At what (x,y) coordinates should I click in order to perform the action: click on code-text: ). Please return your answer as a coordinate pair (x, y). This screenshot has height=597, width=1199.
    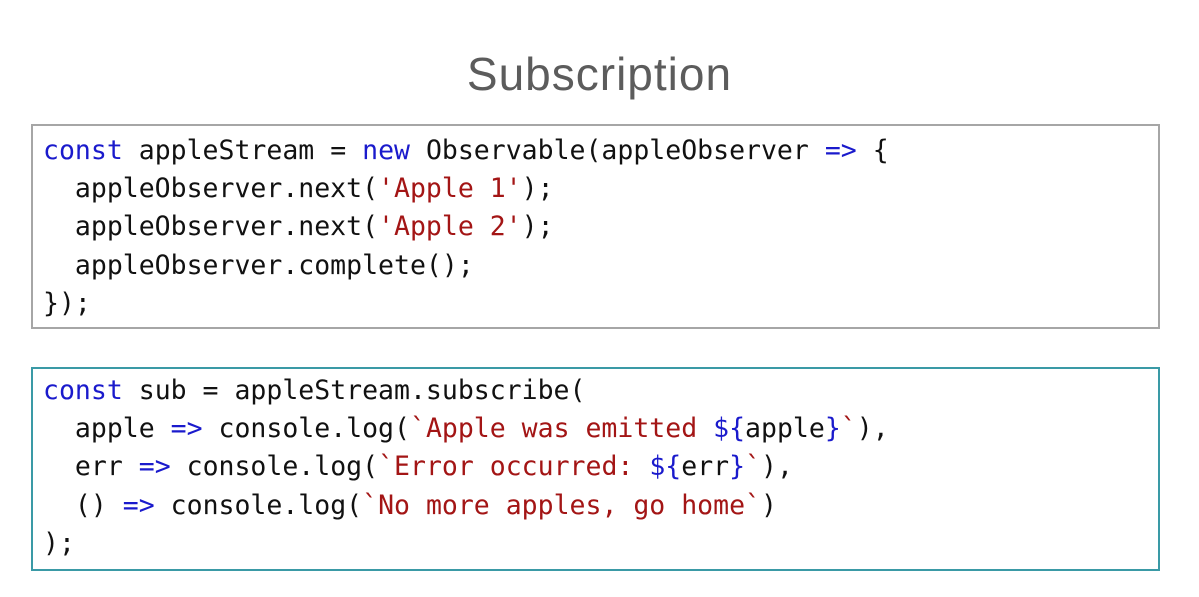
    Looking at the image, I should click on (768, 505).